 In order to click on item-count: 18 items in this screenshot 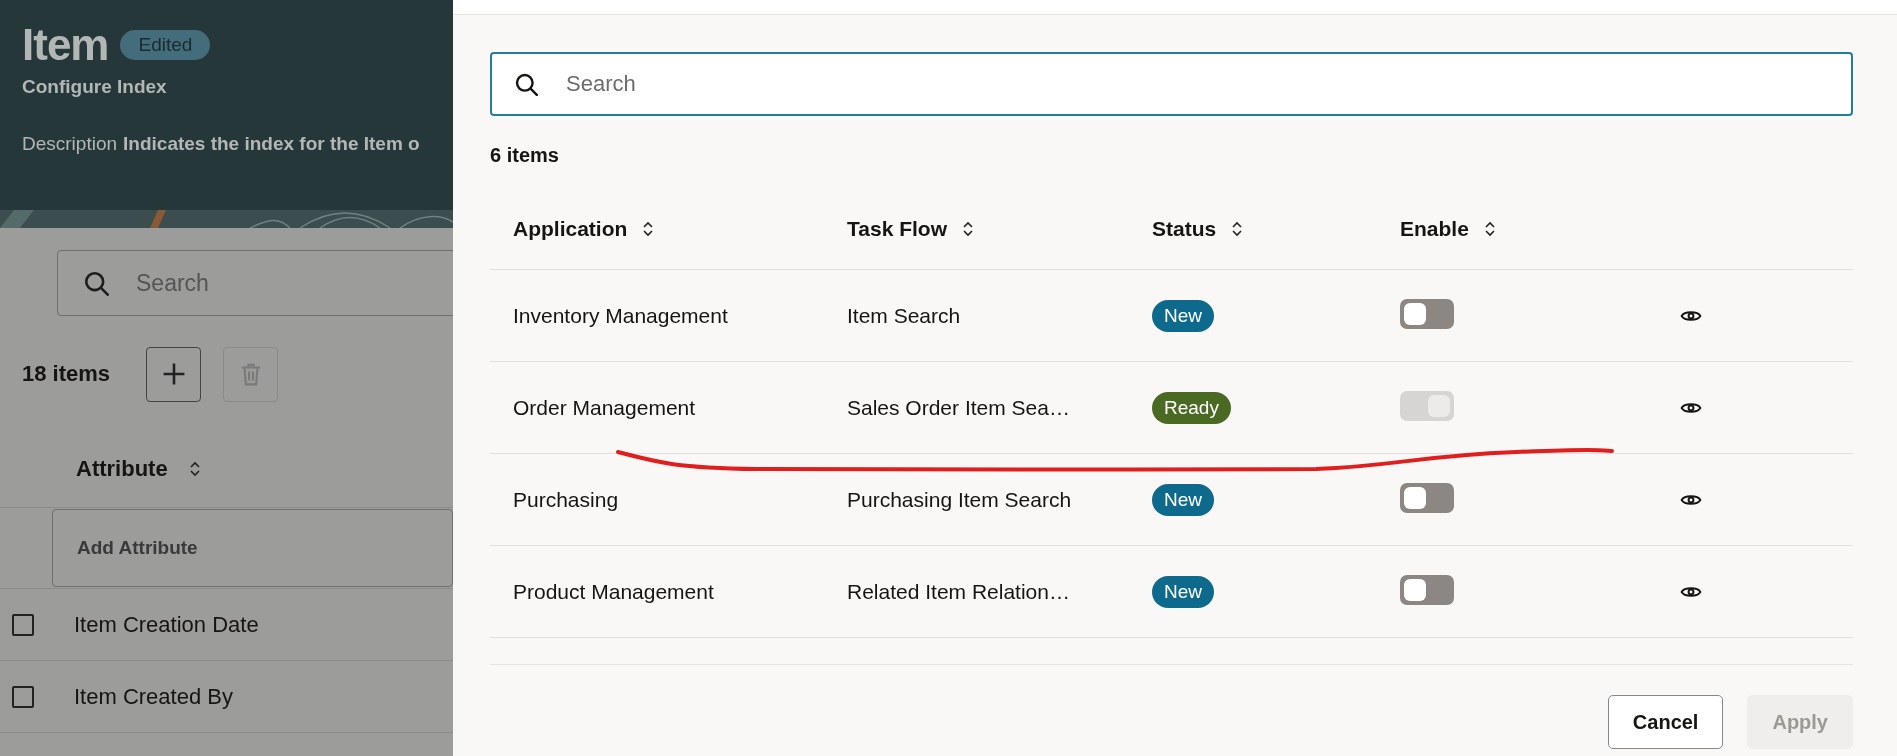, I will do `click(66, 374)`.